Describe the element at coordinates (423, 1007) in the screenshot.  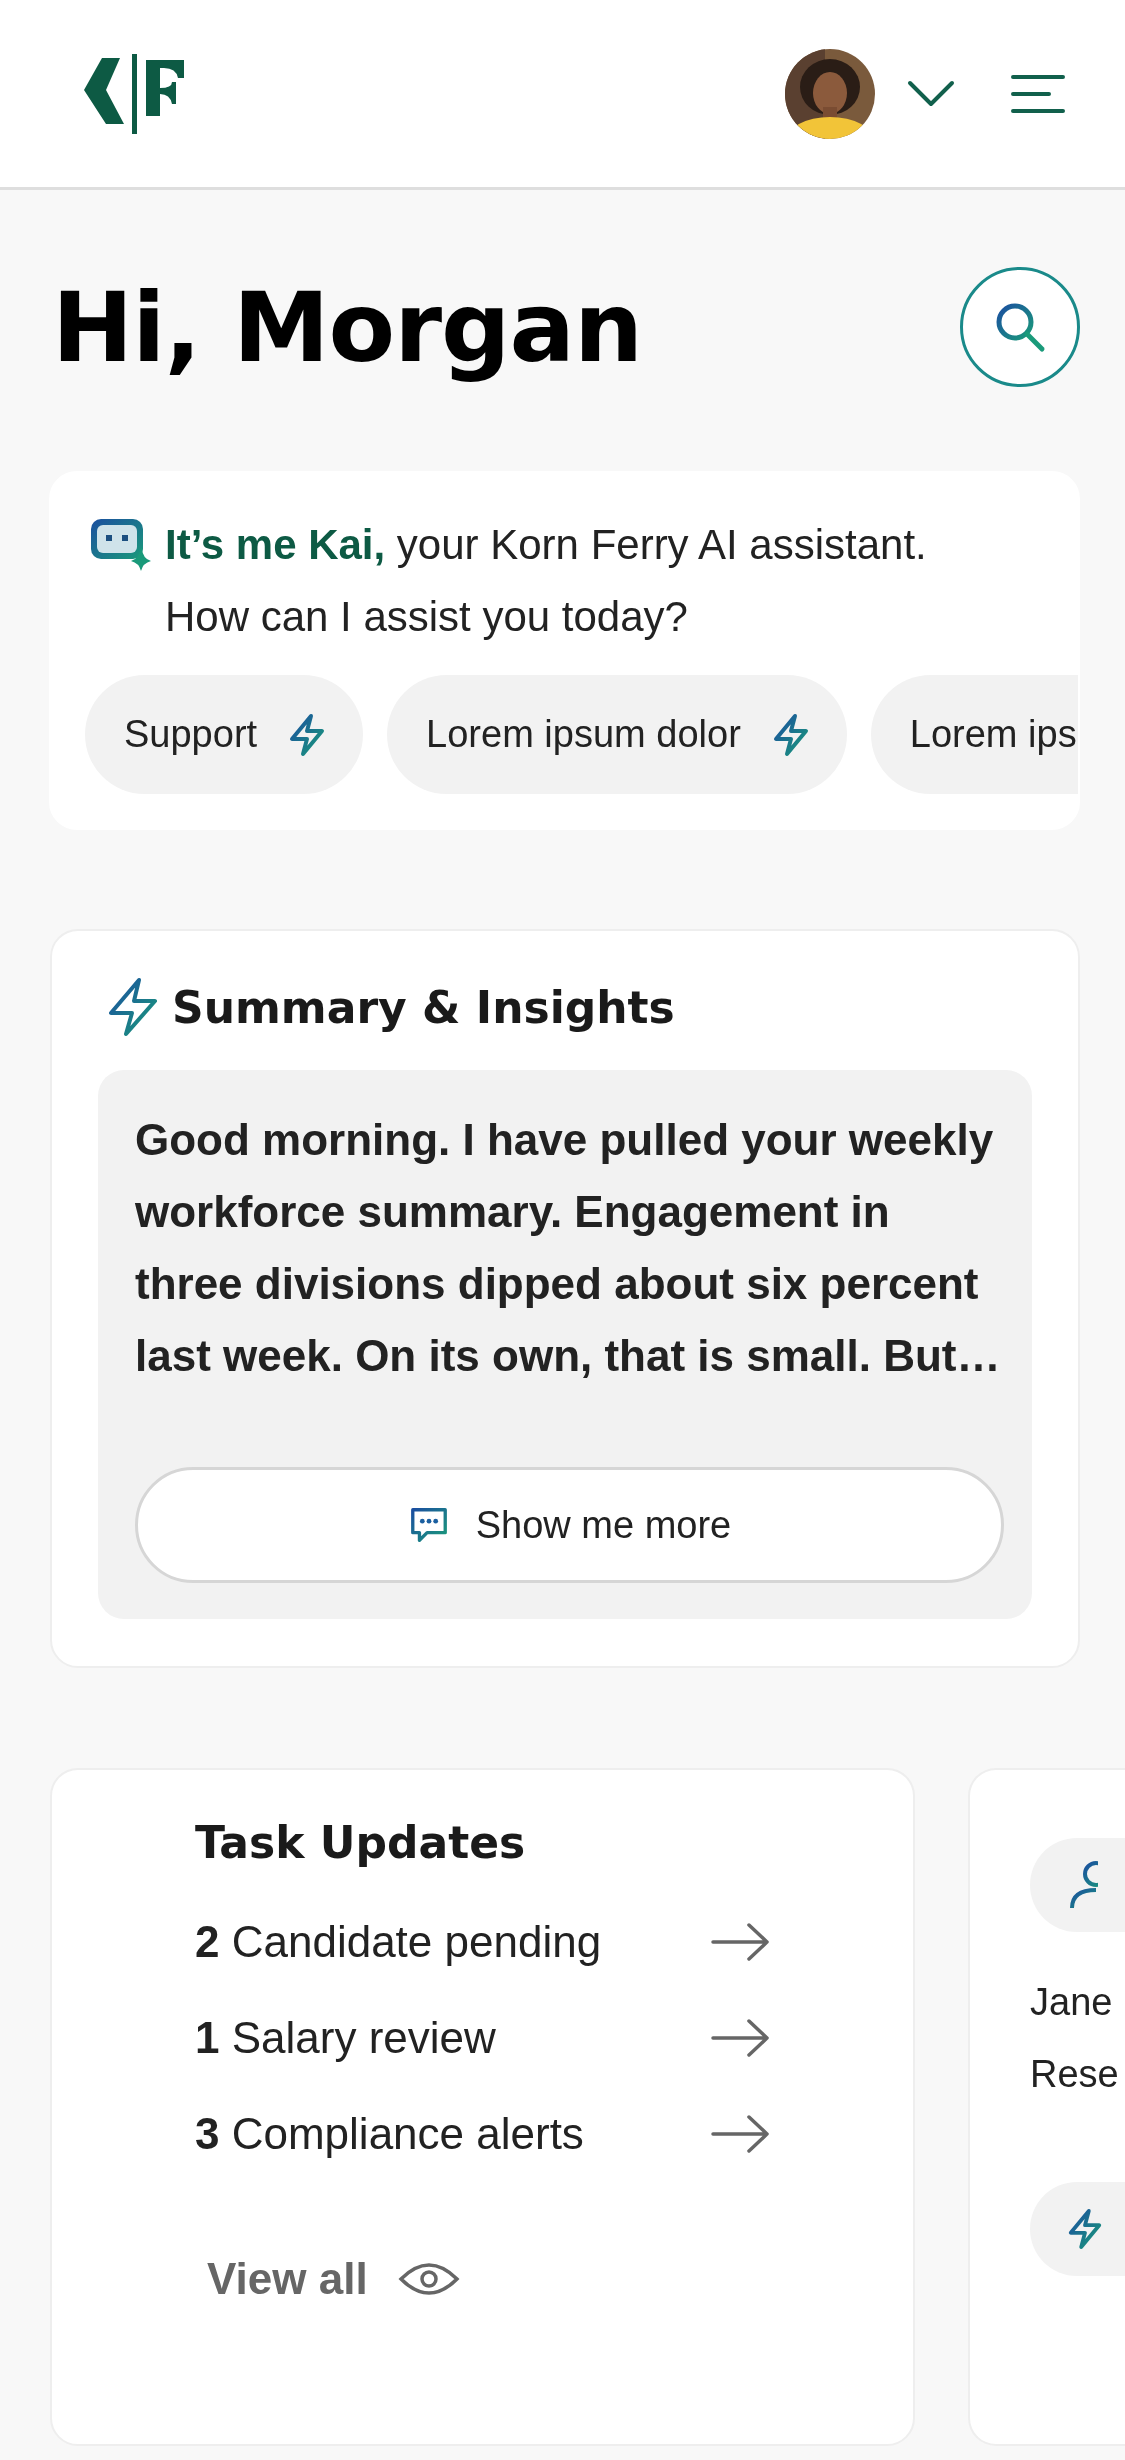
I see `summary-title: Summary & Insights` at that location.